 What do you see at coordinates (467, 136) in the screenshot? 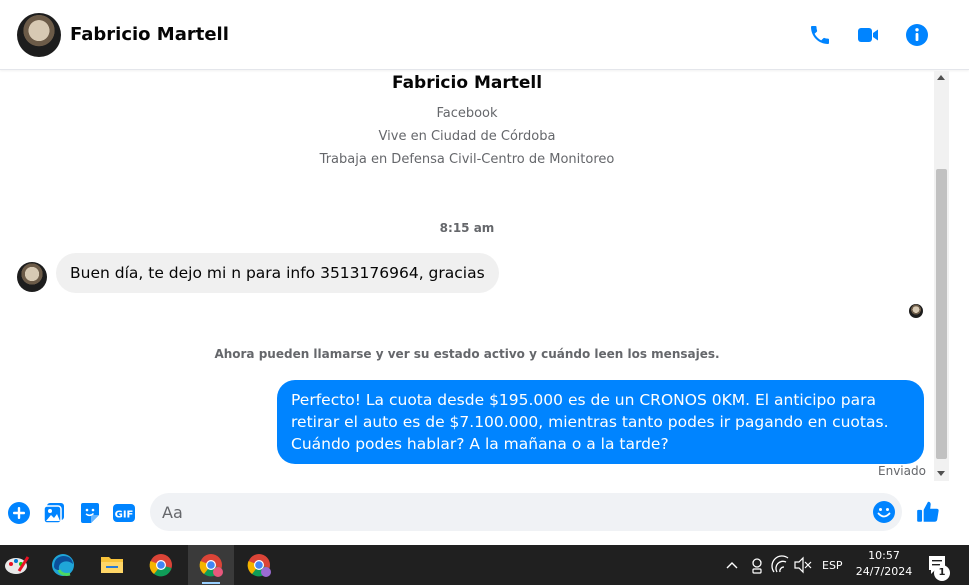
I see `profile-location: Vive en Ciudad de Córdoba` at bounding box center [467, 136].